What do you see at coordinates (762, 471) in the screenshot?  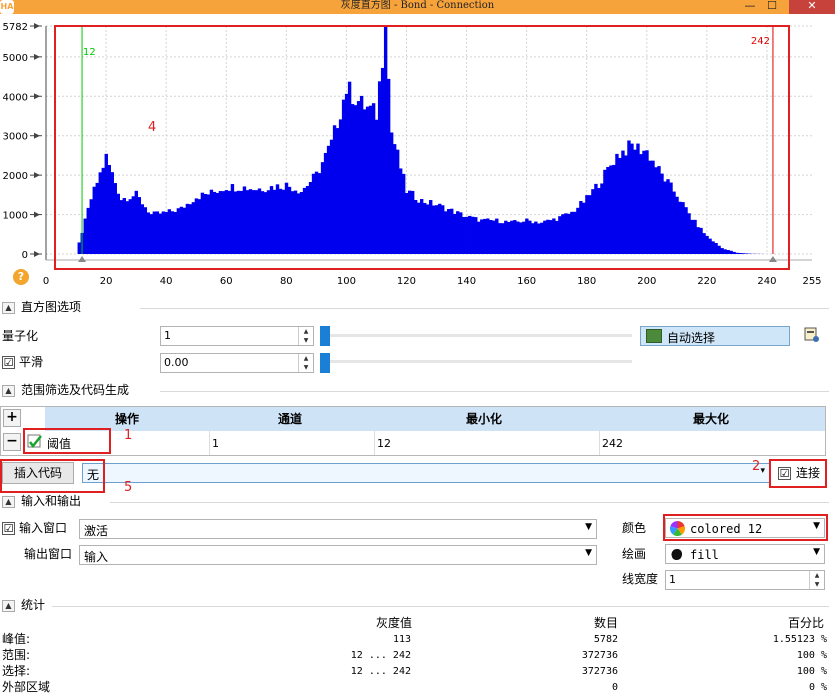 I see `dropdown-arrow-icon: ▾` at bounding box center [762, 471].